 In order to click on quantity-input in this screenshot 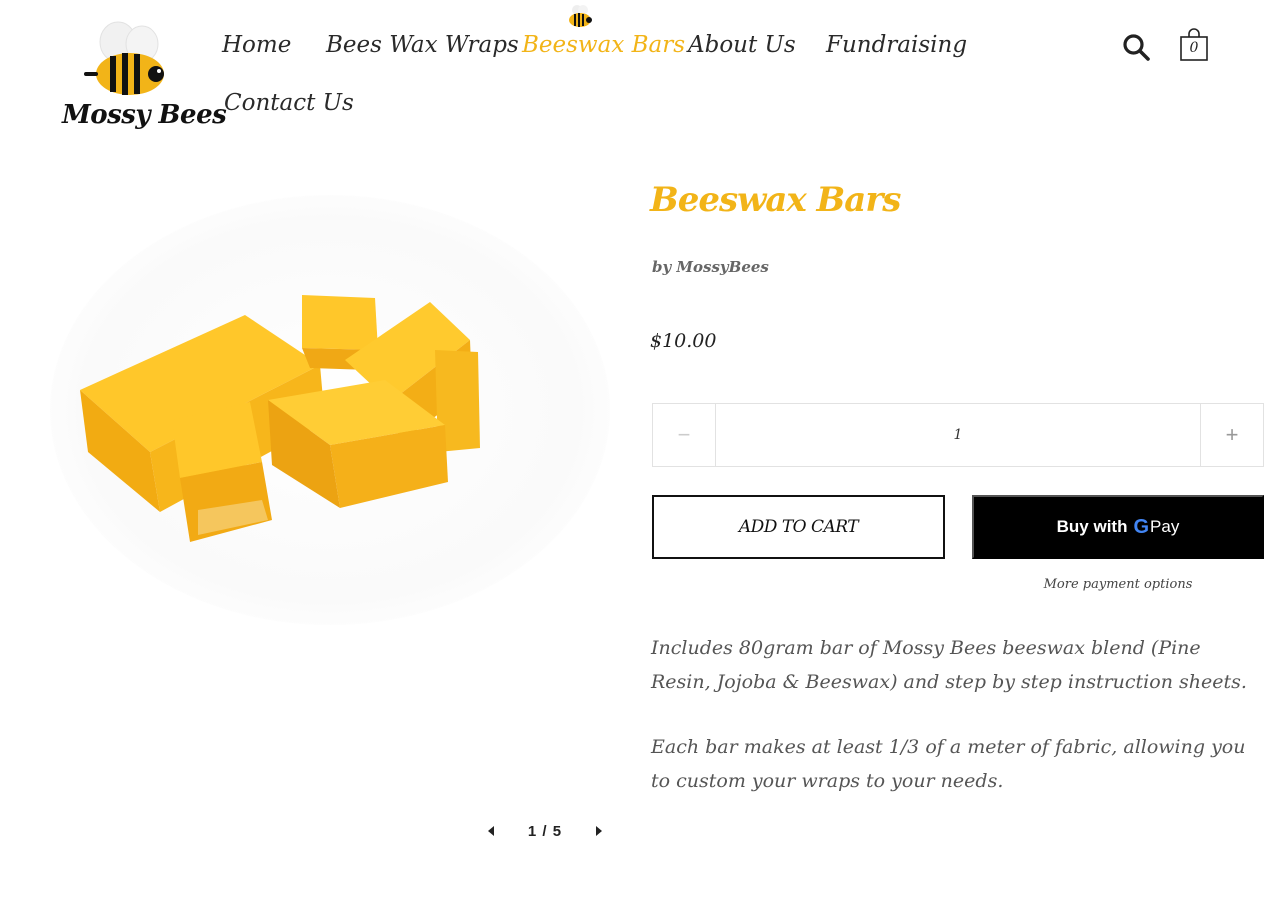, I will do `click(958, 435)`.